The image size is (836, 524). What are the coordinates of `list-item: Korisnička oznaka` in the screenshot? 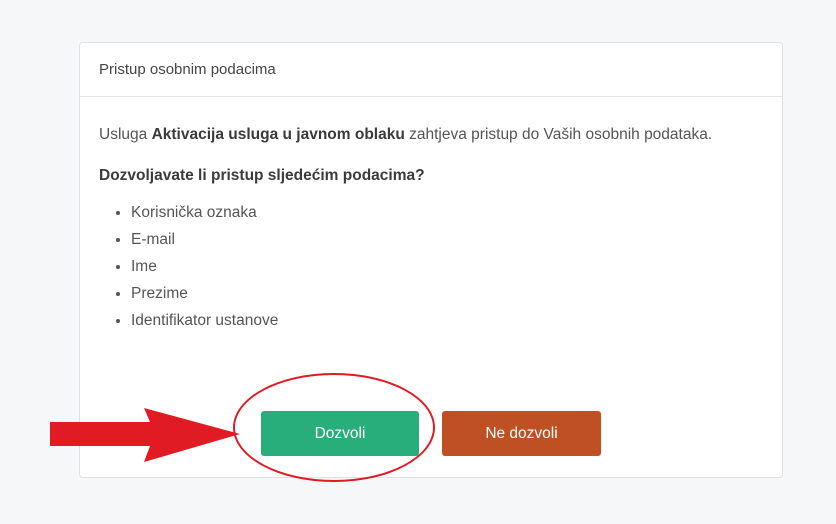 It's located at (439, 212).